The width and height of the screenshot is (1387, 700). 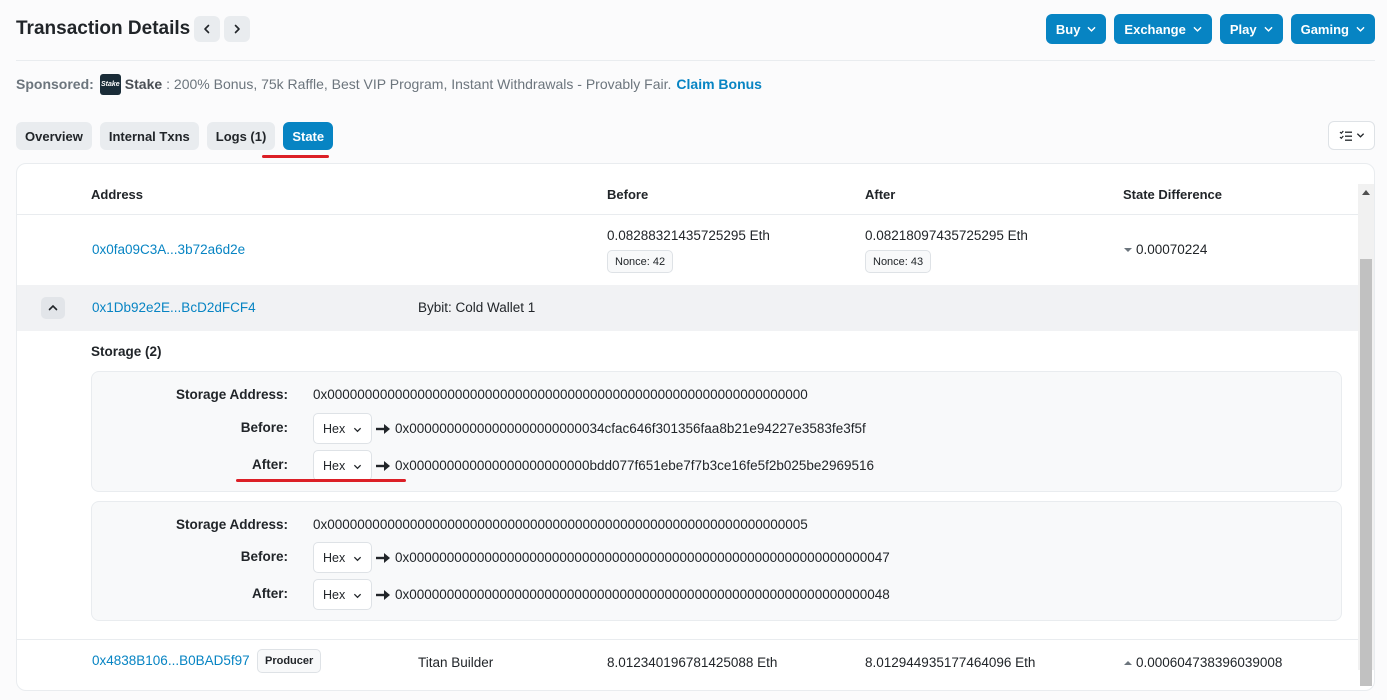 I want to click on address-name-tag: Titan Builder, so click(x=456, y=662).